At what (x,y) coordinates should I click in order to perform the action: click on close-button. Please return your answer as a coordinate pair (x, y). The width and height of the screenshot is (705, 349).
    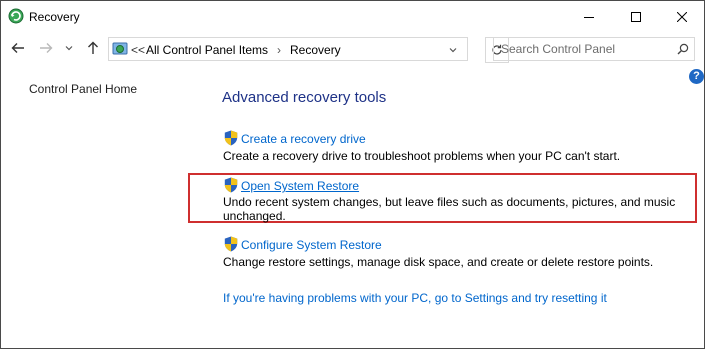
    Looking at the image, I should click on (682, 16).